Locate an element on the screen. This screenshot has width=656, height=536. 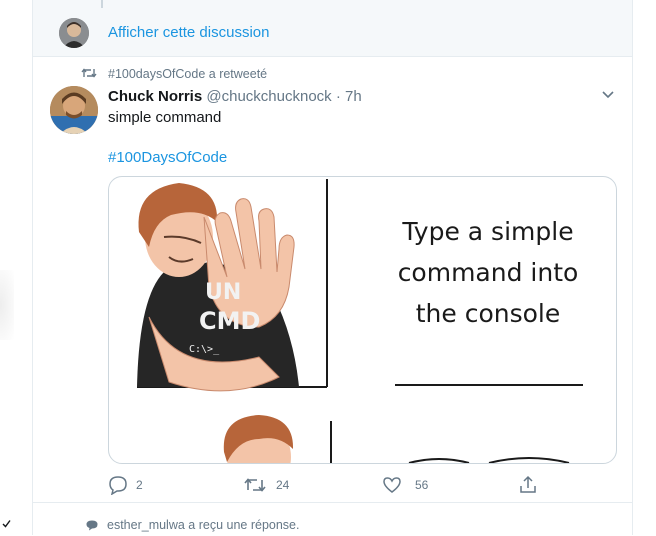
shirt-text-line1: UN is located at coordinates (223, 292).